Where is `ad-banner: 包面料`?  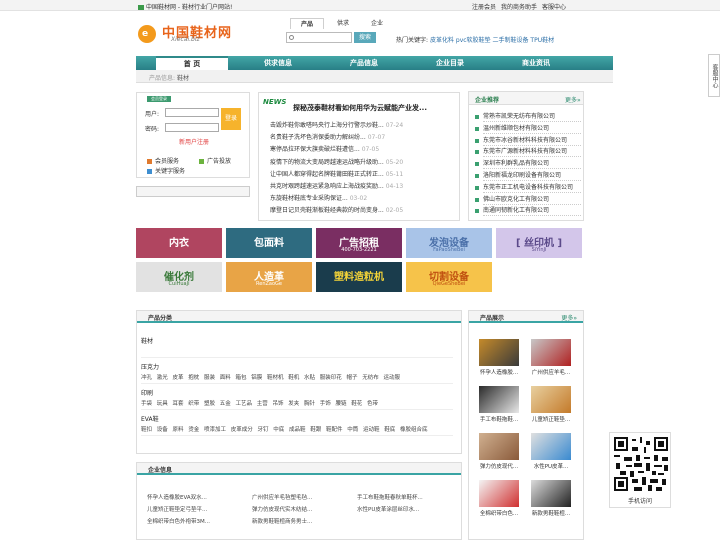
ad-banner: 包面料 is located at coordinates (269, 243).